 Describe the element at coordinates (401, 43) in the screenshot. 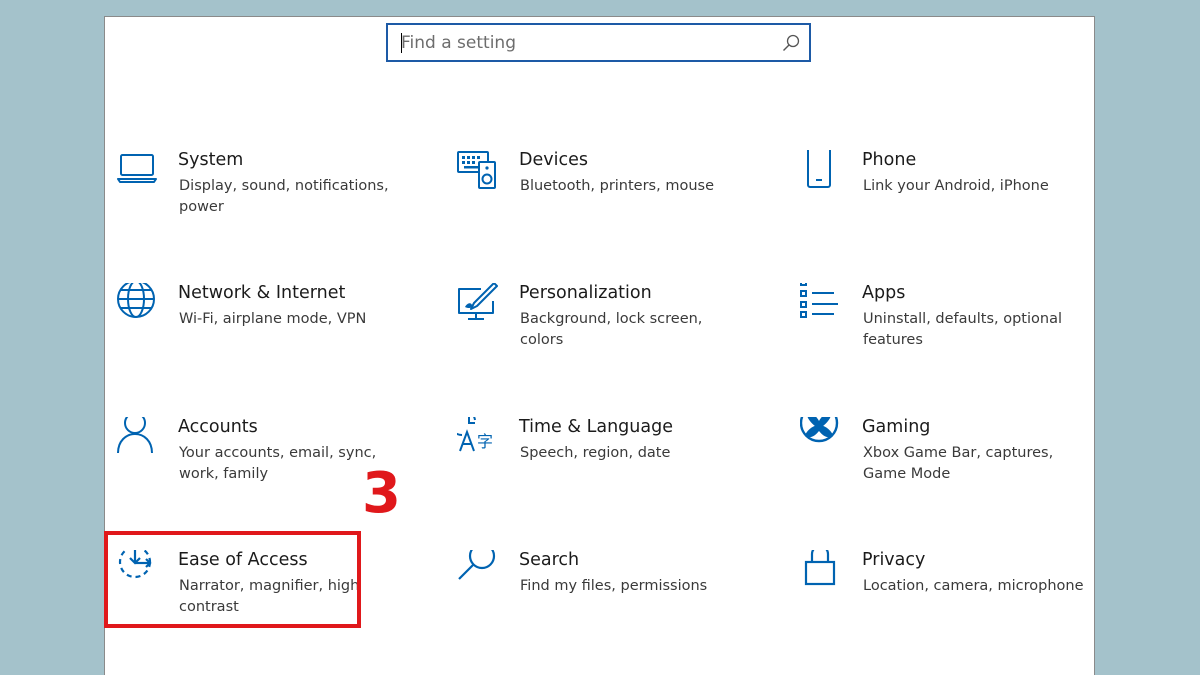

I see `text-caret` at that location.